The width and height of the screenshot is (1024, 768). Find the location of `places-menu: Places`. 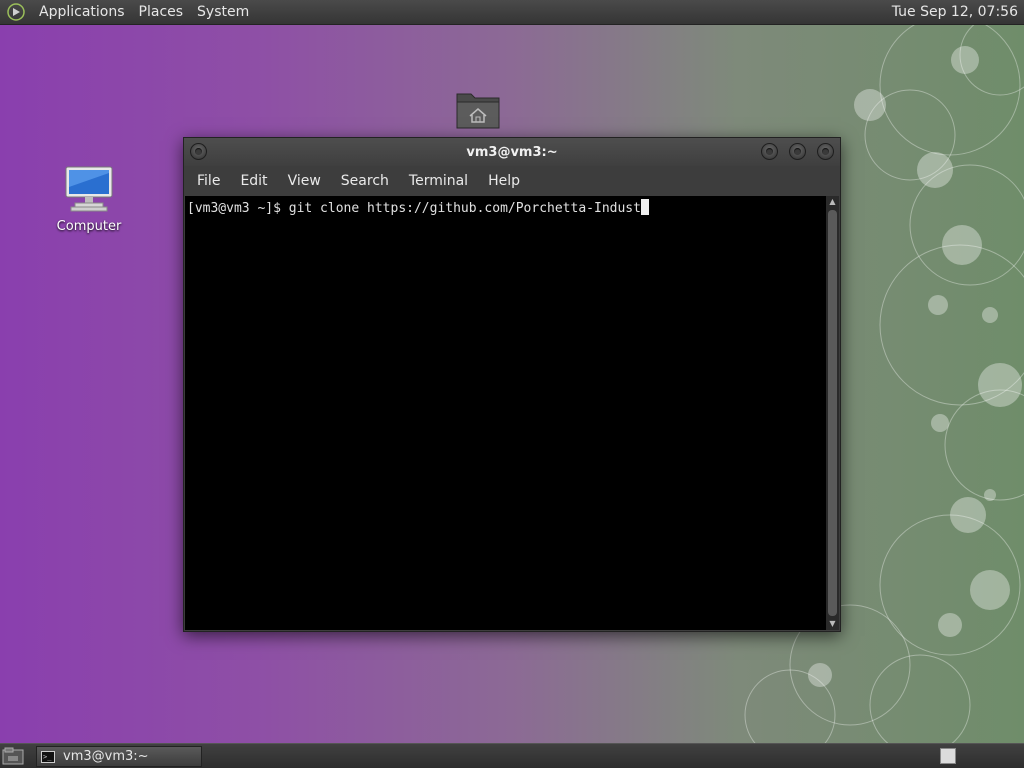

places-menu: Places is located at coordinates (161, 12).